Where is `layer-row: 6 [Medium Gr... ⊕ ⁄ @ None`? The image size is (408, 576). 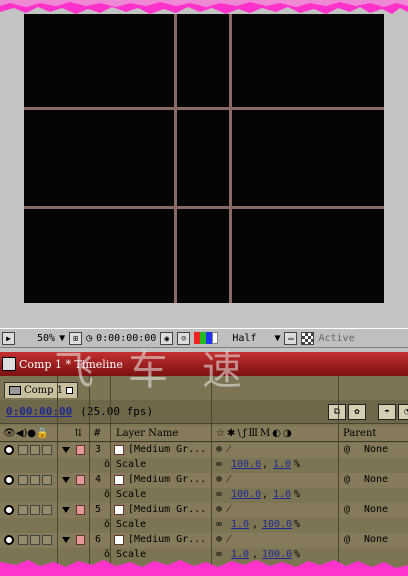
layer-row: 6 [Medium Gr... ⊕ ⁄ @ None is located at coordinates (204, 540).